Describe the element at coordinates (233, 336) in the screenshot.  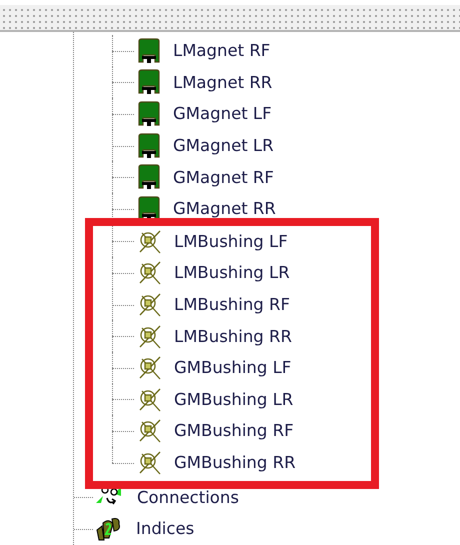
I see `tree-item: LMBushing RR` at that location.